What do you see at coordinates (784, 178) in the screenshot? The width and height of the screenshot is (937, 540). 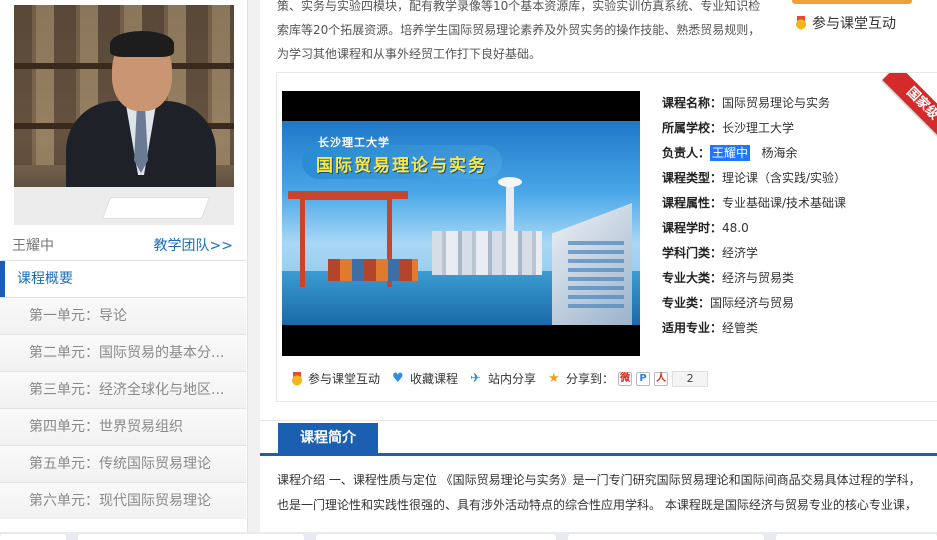 I see `info-value: 理论课（含实践/实验）` at bounding box center [784, 178].